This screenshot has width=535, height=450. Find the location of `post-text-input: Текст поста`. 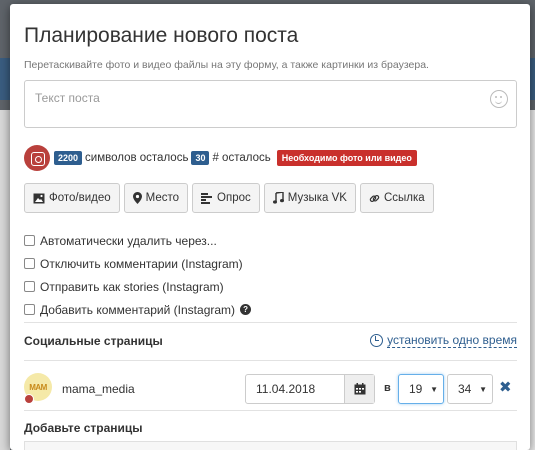

post-text-input: Текст поста is located at coordinates (270, 104).